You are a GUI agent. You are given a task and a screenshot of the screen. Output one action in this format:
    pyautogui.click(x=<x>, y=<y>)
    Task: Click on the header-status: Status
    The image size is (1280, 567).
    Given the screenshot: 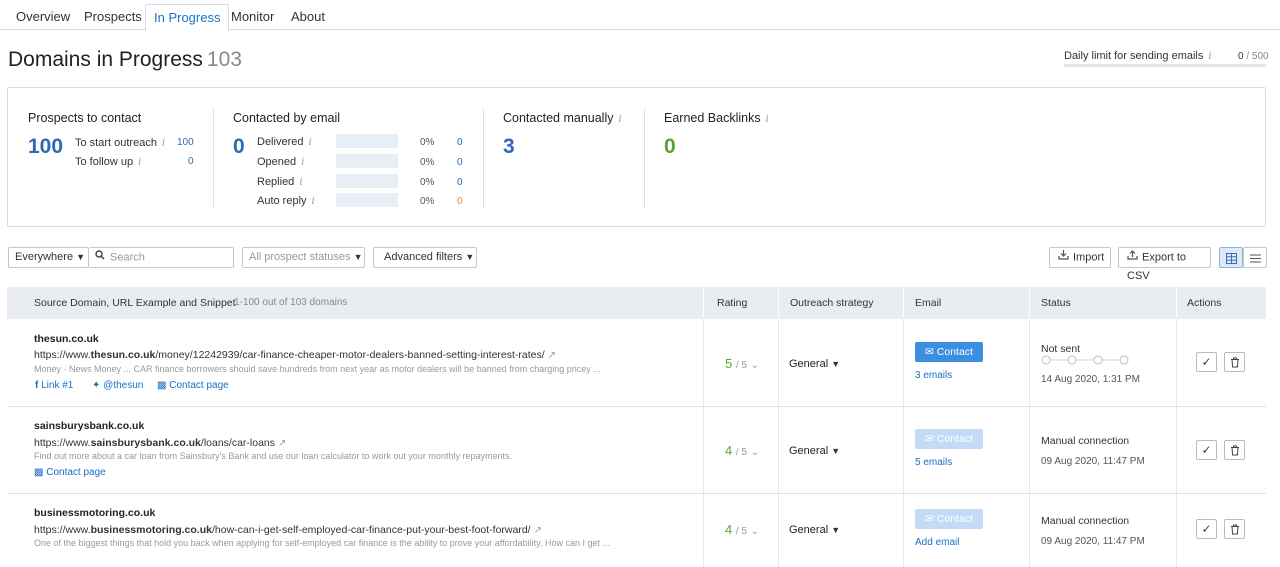 What is the action you would take?
    pyautogui.click(x=1056, y=303)
    